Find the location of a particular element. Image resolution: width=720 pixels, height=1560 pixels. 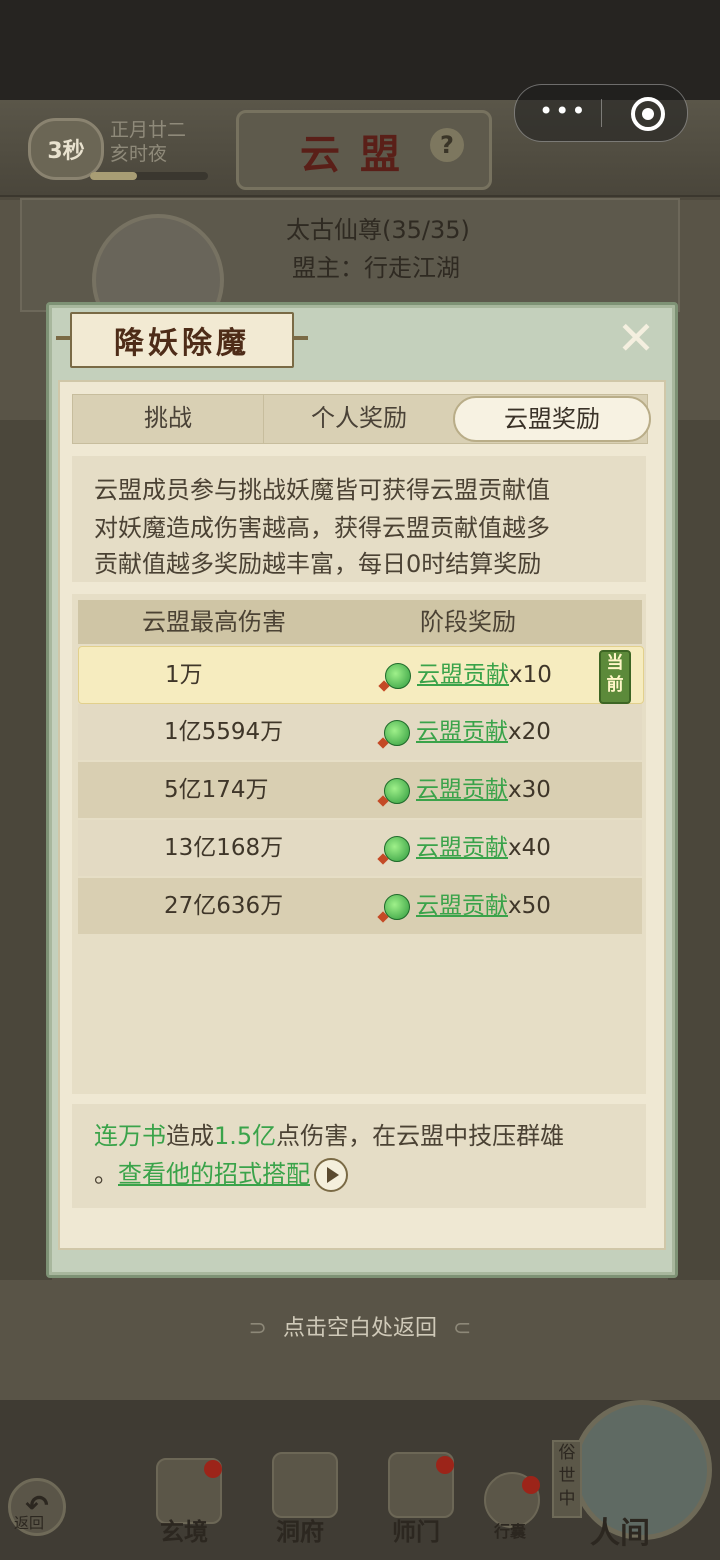

tap-return-label: 点击空白处返回 is located at coordinates (359, 1328).